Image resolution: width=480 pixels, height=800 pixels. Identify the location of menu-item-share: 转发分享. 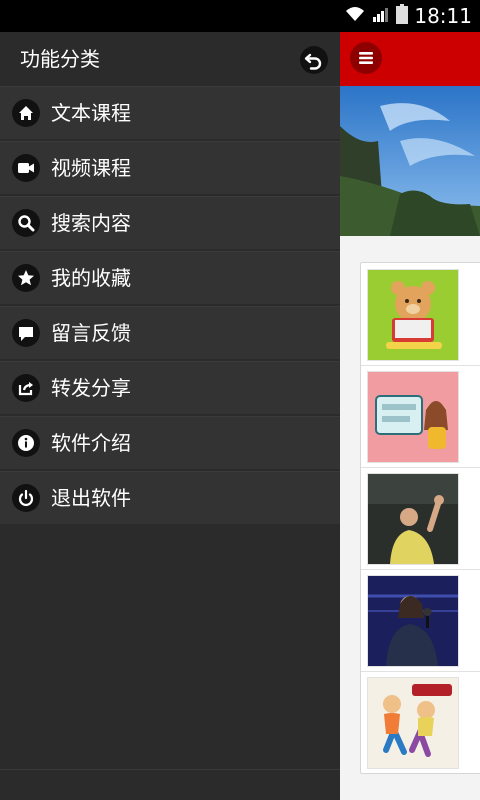
(170, 387).